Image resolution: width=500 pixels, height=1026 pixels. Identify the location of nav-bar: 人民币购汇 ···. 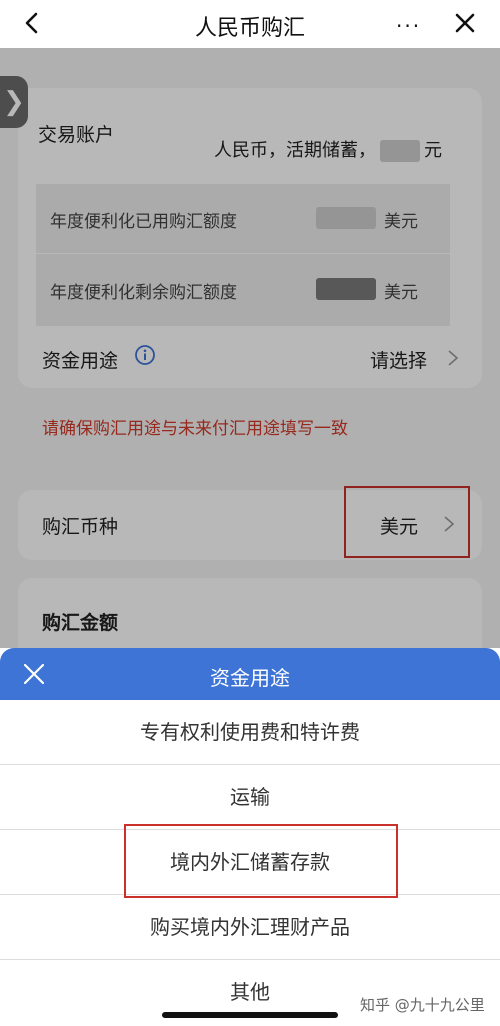
(250, 24).